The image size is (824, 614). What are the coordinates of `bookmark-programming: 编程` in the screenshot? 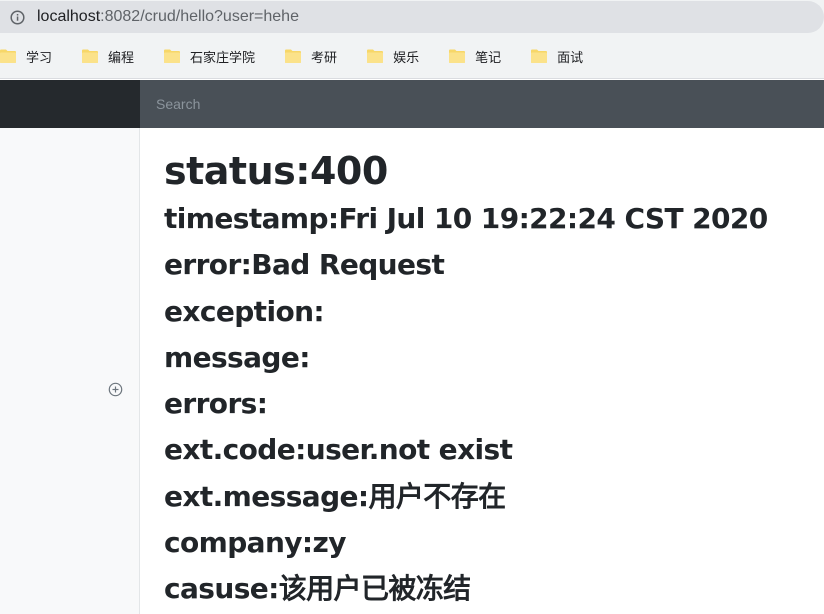 It's located at (112, 56).